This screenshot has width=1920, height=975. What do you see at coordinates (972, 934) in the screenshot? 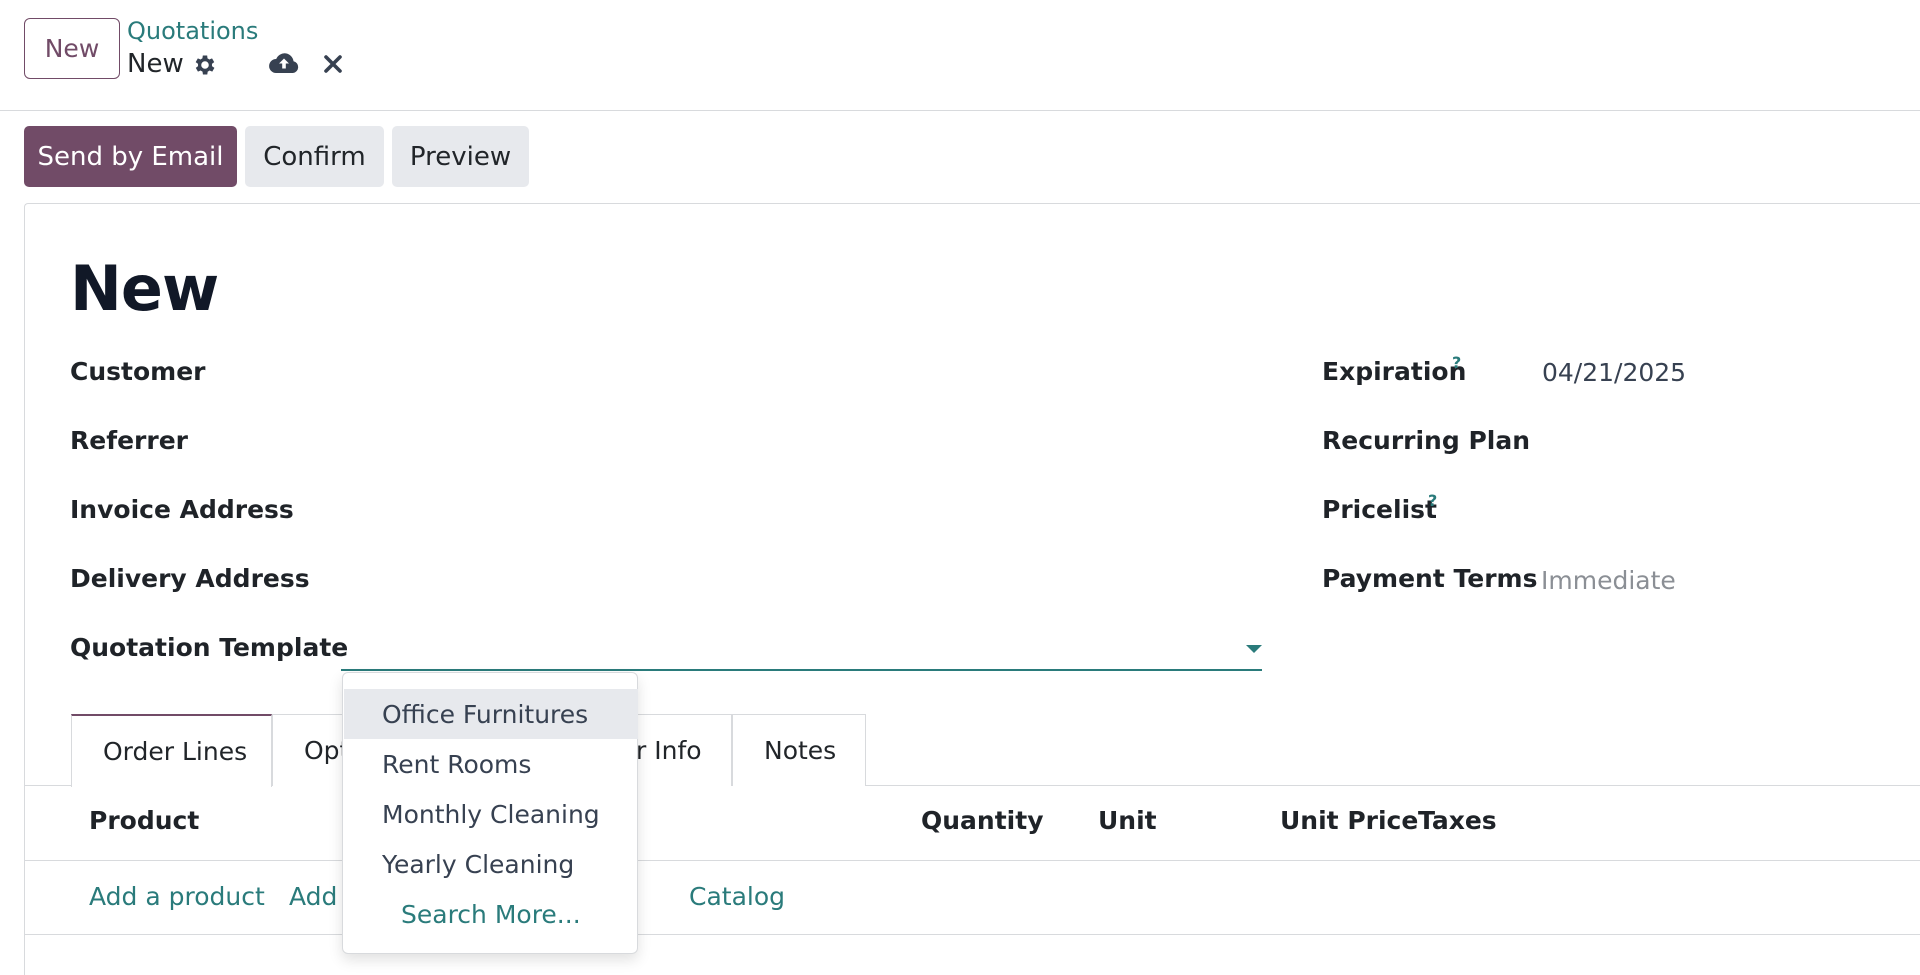
I see `table-row-divider` at bounding box center [972, 934].